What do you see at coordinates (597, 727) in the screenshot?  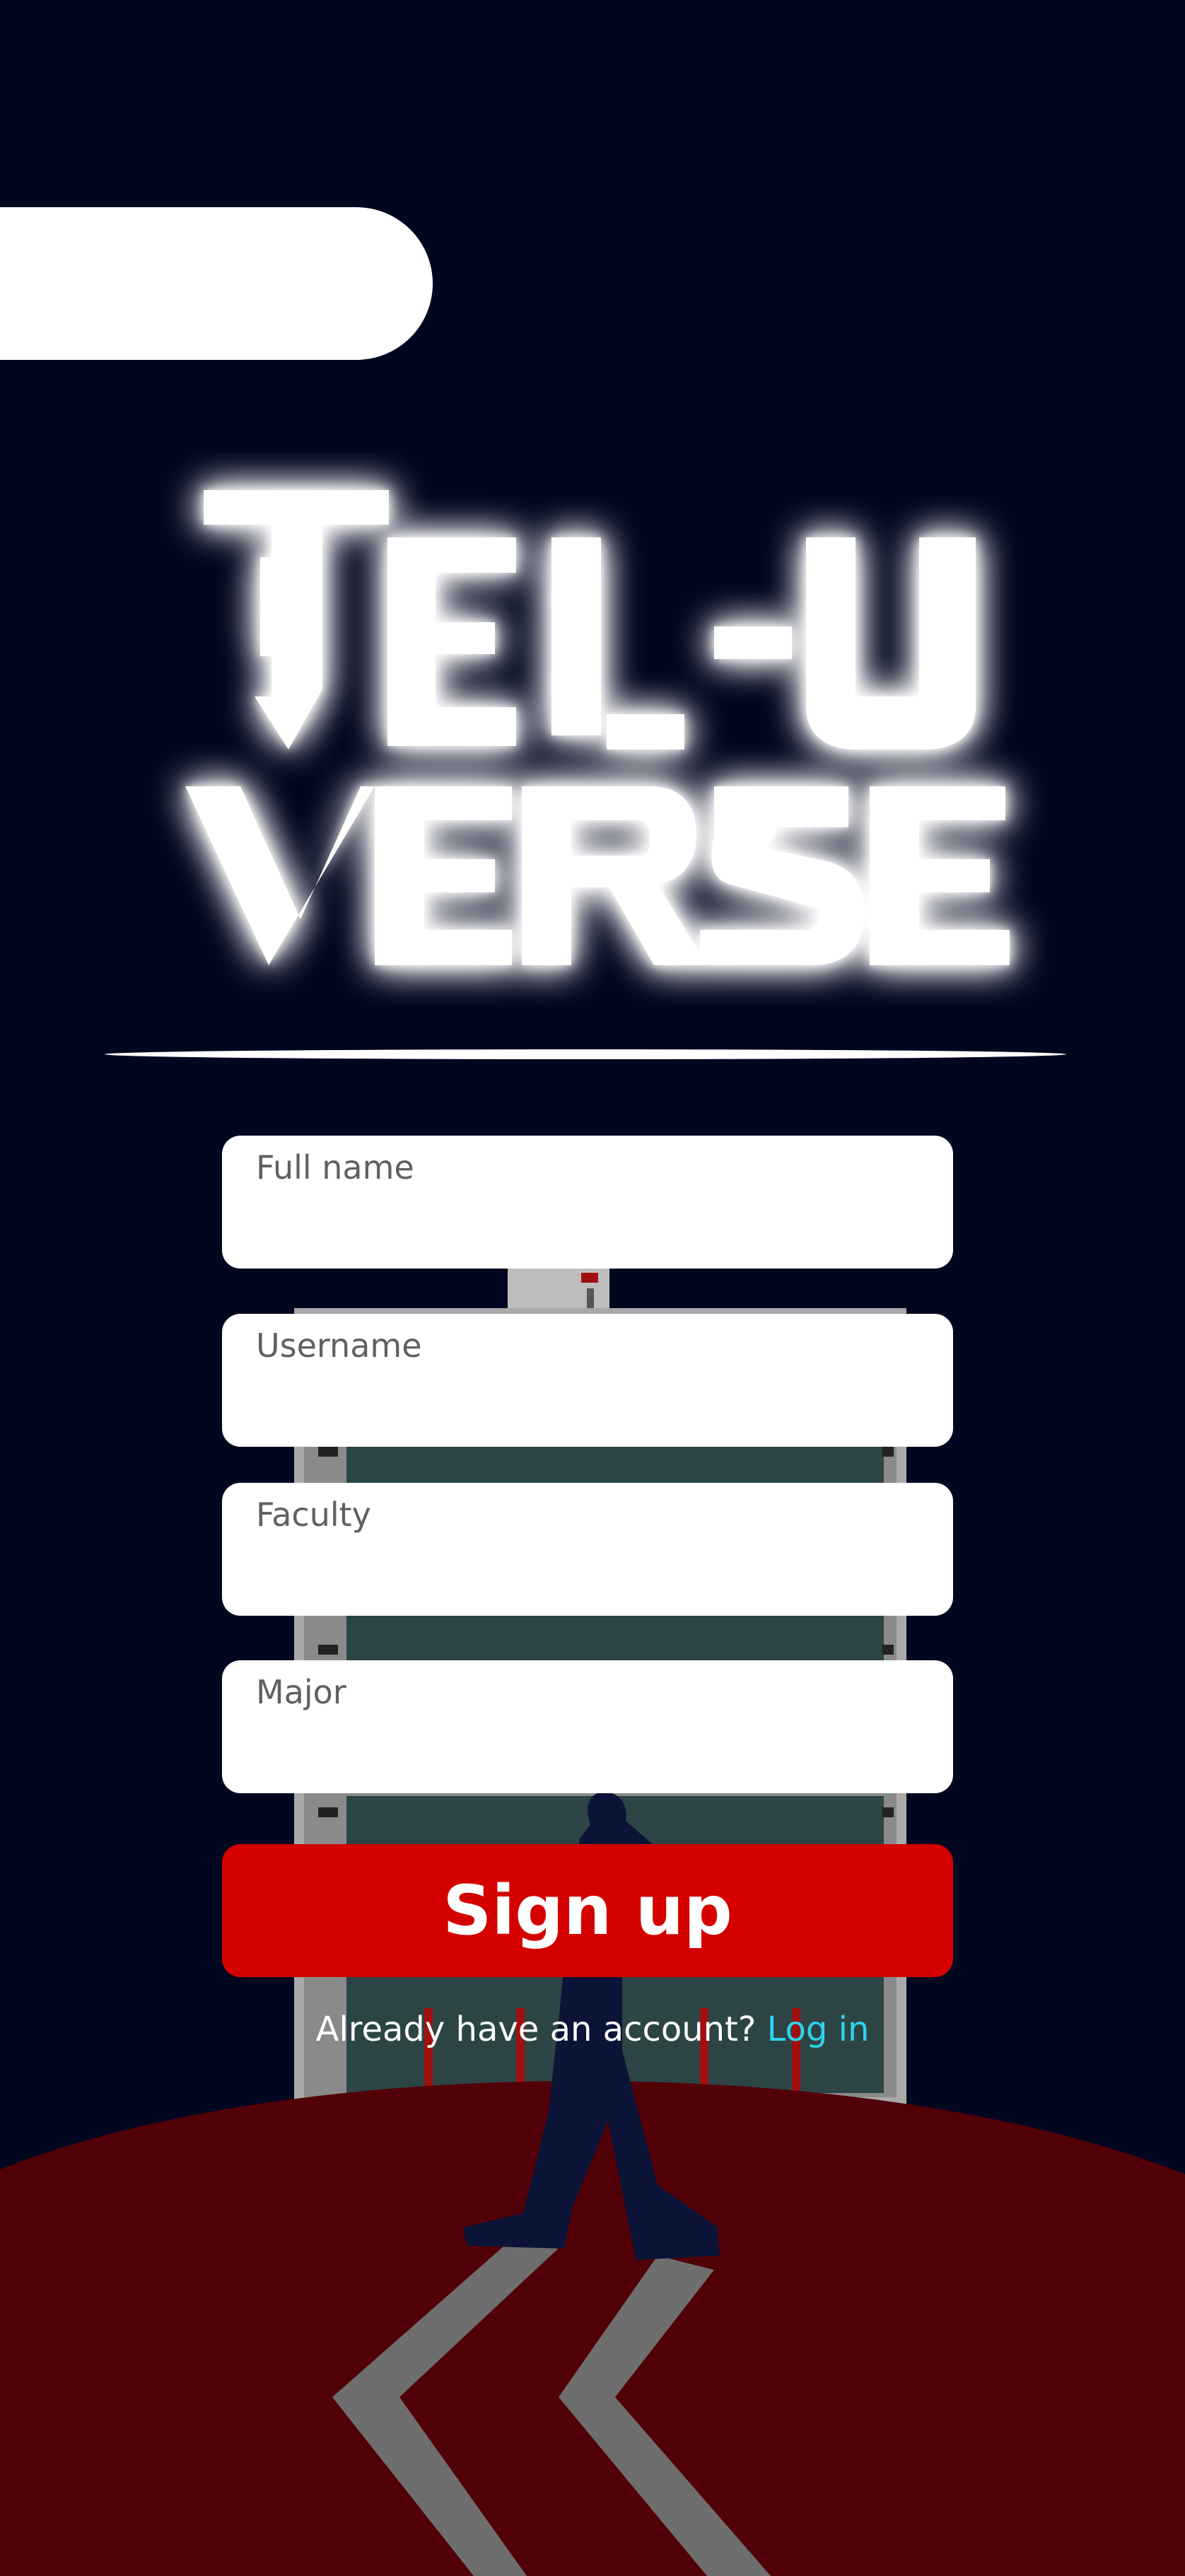 I see `tel-u-verse-logo` at bounding box center [597, 727].